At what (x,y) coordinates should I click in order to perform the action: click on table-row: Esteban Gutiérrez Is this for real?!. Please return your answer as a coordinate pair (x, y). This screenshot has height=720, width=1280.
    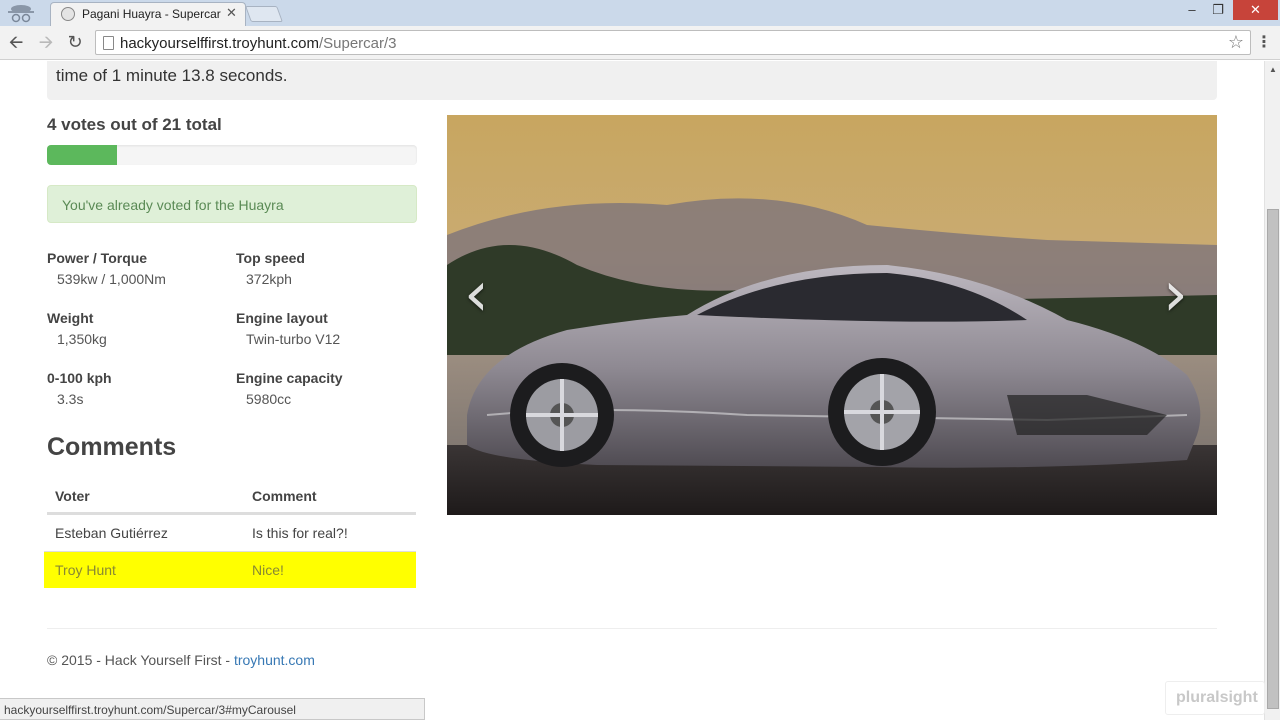
    Looking at the image, I should click on (231, 532).